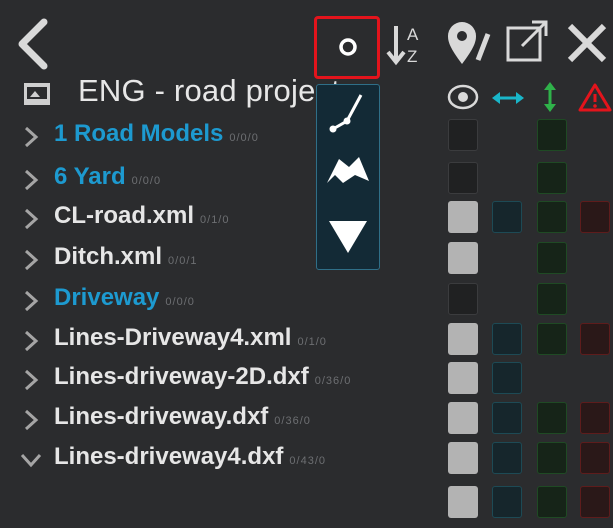 The height and width of the screenshot is (528, 613). Describe the element at coordinates (107, 297) in the screenshot. I see `item-label: Driveway` at that location.